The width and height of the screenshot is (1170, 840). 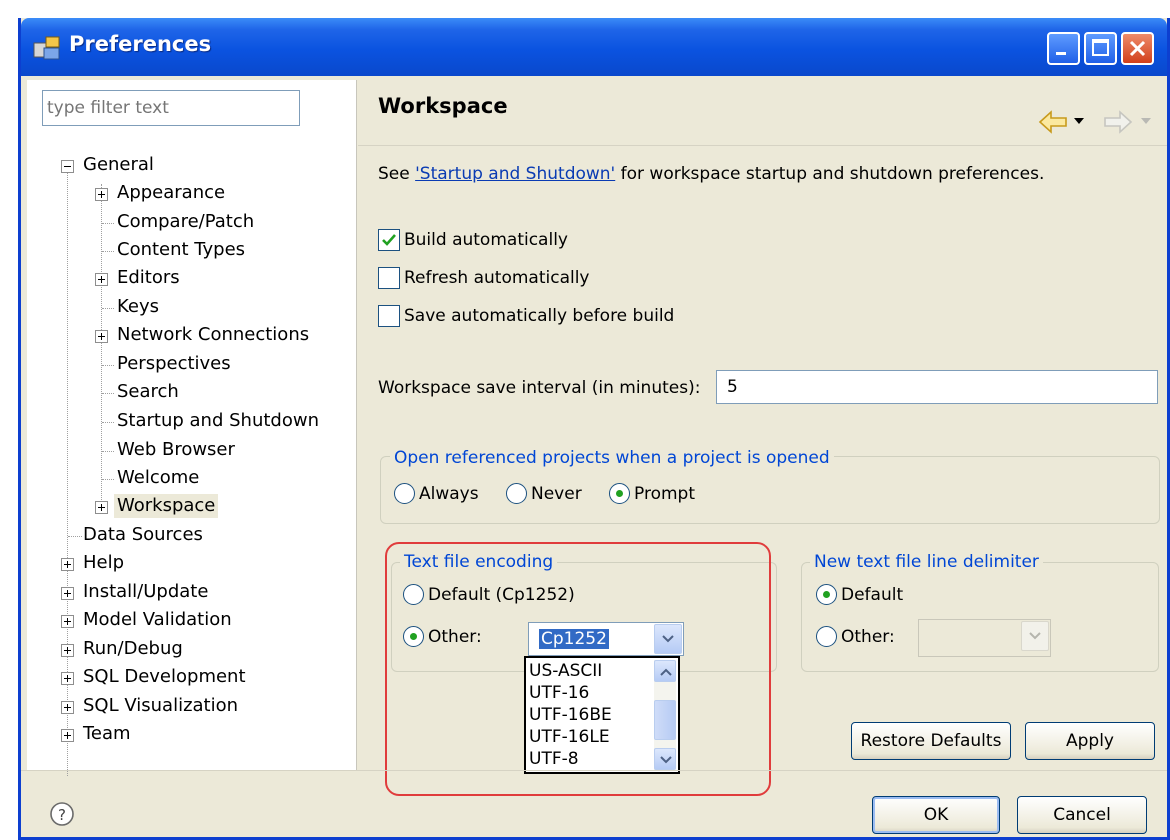 What do you see at coordinates (826, 636) in the screenshot?
I see `delimiter-other-radio` at bounding box center [826, 636].